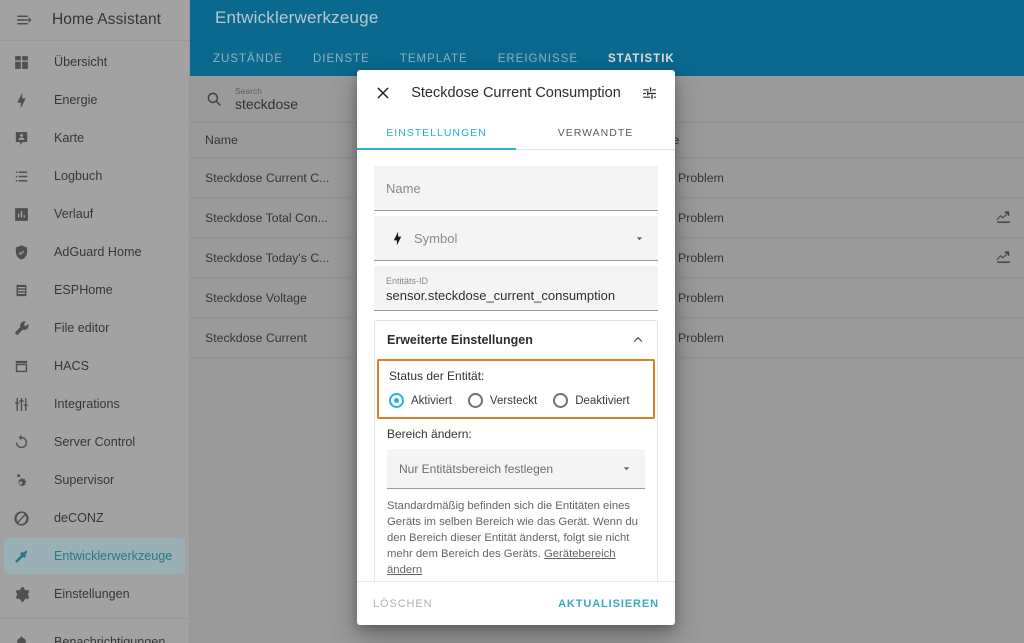 This screenshot has width=1024, height=643. Describe the element at coordinates (248, 90) in the screenshot. I see `search-field-label: Search` at that location.